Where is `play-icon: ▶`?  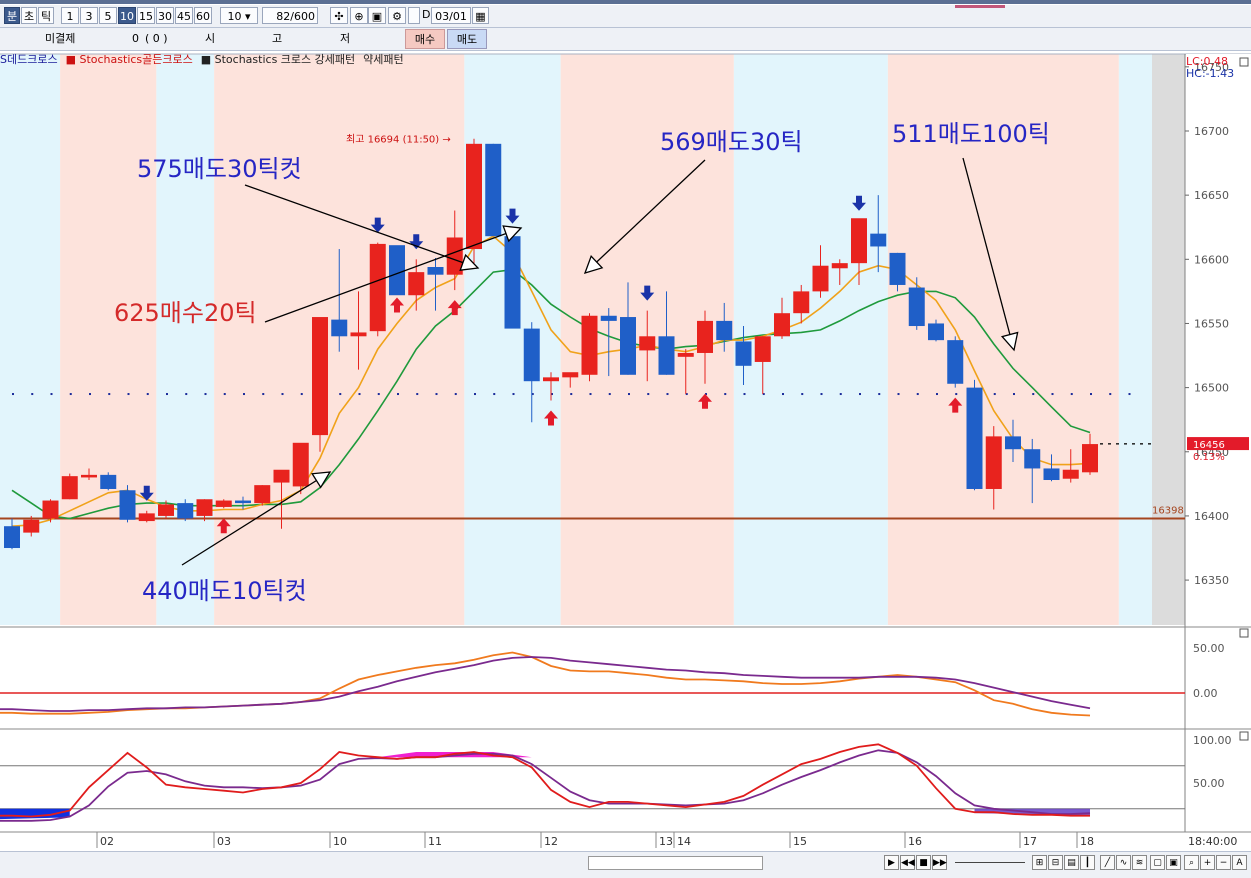
play-icon: ▶ is located at coordinates (891, 862).